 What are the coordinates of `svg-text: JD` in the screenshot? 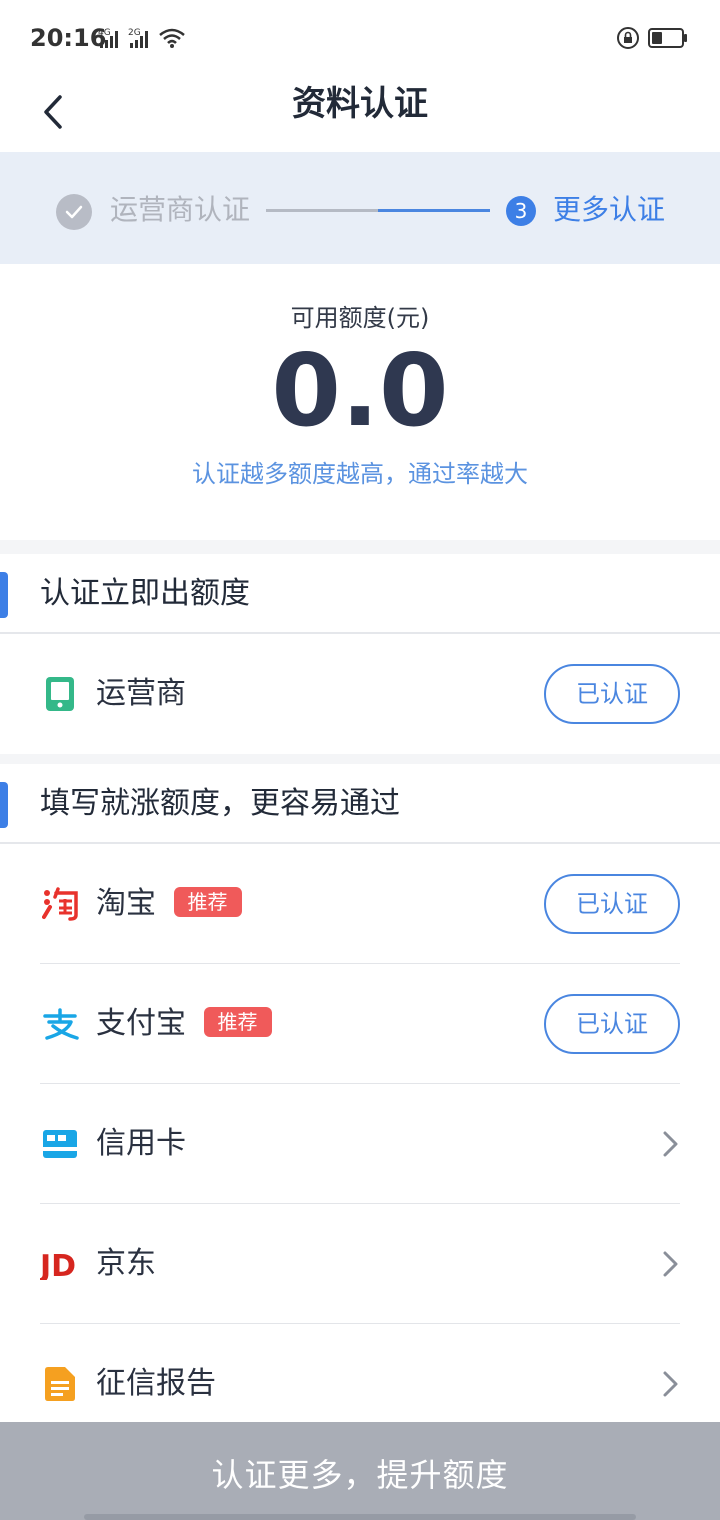 It's located at (58, 1264).